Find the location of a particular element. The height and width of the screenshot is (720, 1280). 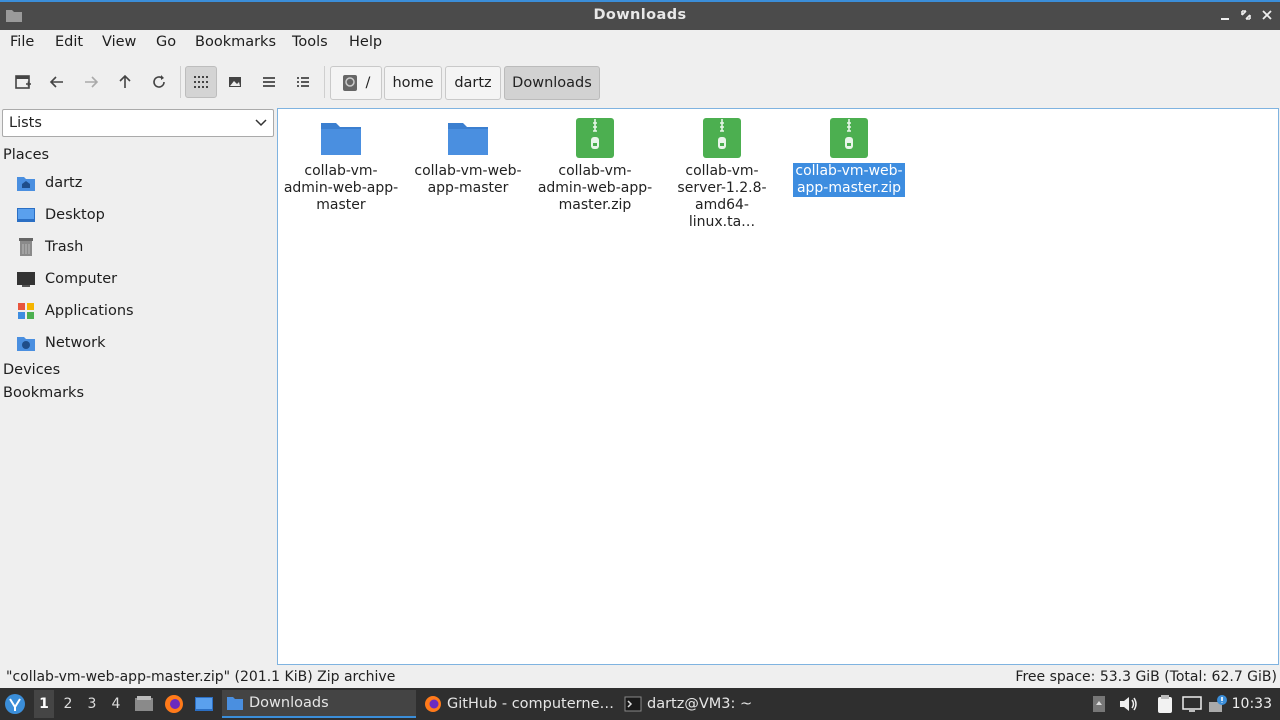

tray-clipboard is located at coordinates (1166, 704).